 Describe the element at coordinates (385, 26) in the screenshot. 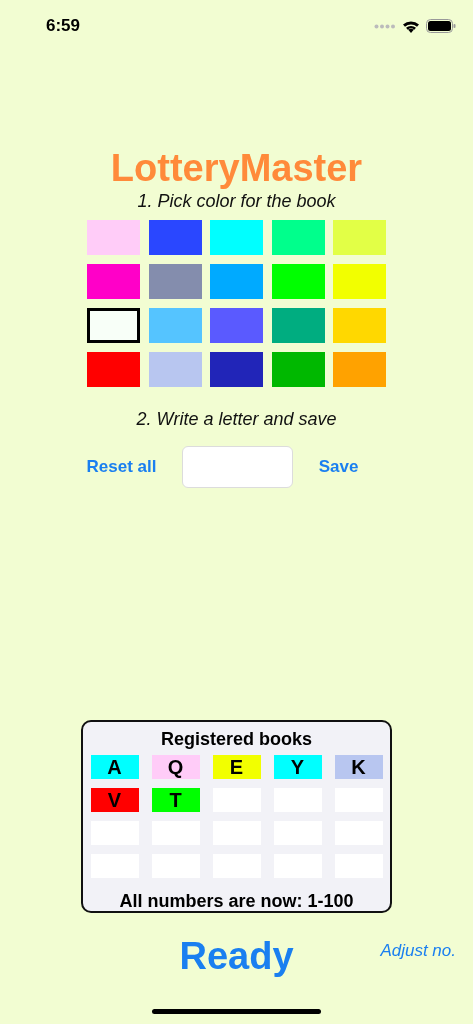

I see `signal-icon` at that location.